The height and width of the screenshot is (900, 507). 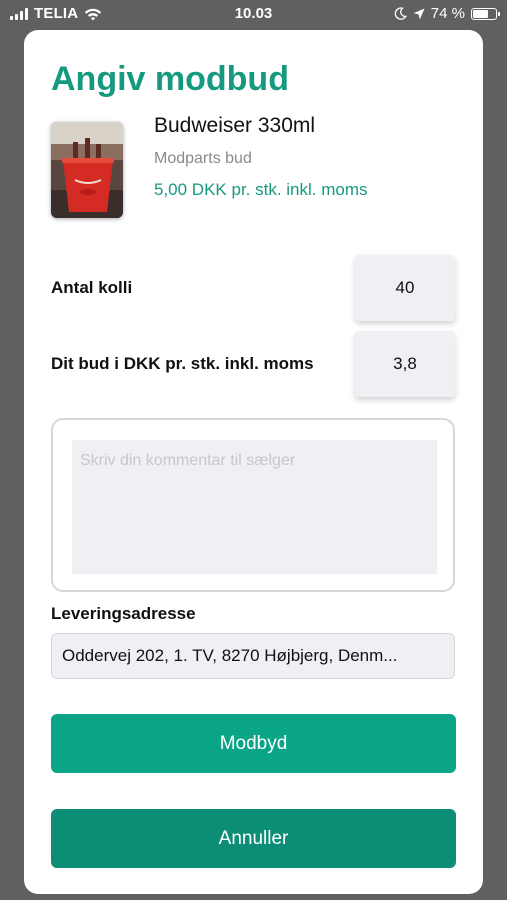 I want to click on battery-icon, so click(x=485, y=13).